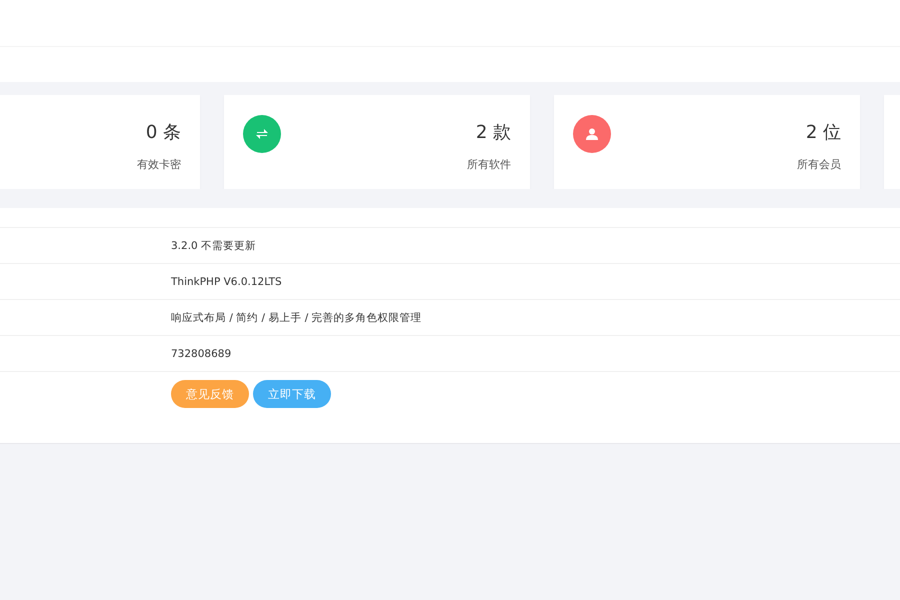 This screenshot has height=600, width=900. What do you see at coordinates (292, 394) in the screenshot?
I see `download-button: 立即下载` at bounding box center [292, 394].